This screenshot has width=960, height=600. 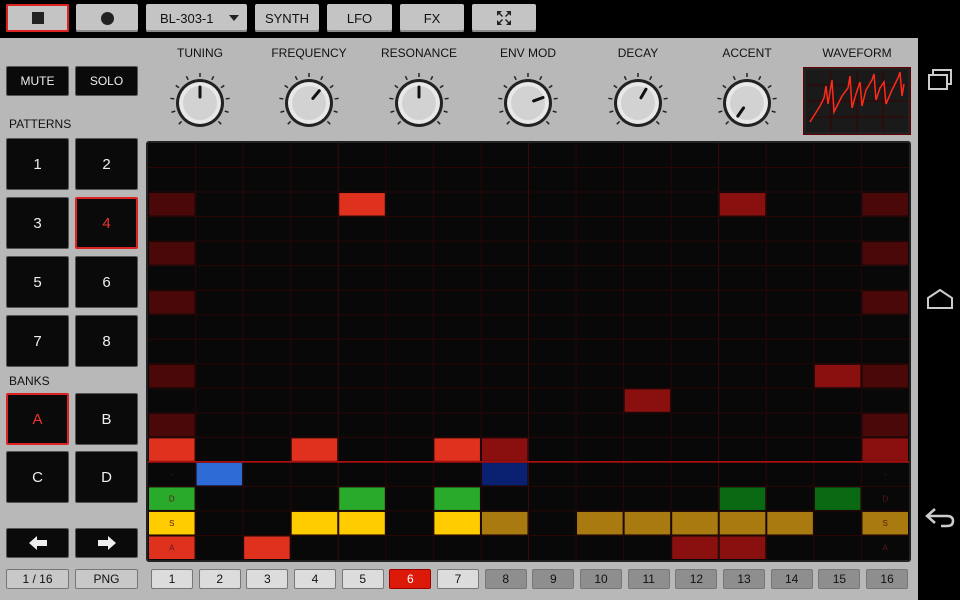 What do you see at coordinates (359, 18) in the screenshot?
I see `lfo-button: LFO` at bounding box center [359, 18].